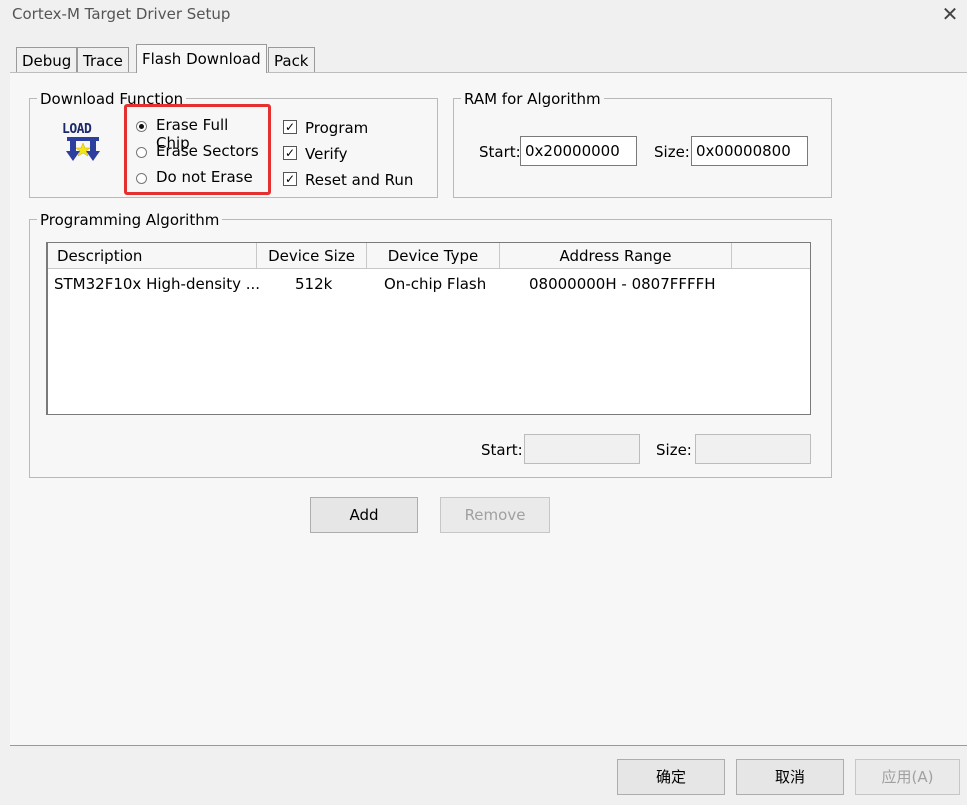 This screenshot has width=967, height=805. I want to click on reset-and-run-option: ✓ Reset and Run, so click(353, 181).